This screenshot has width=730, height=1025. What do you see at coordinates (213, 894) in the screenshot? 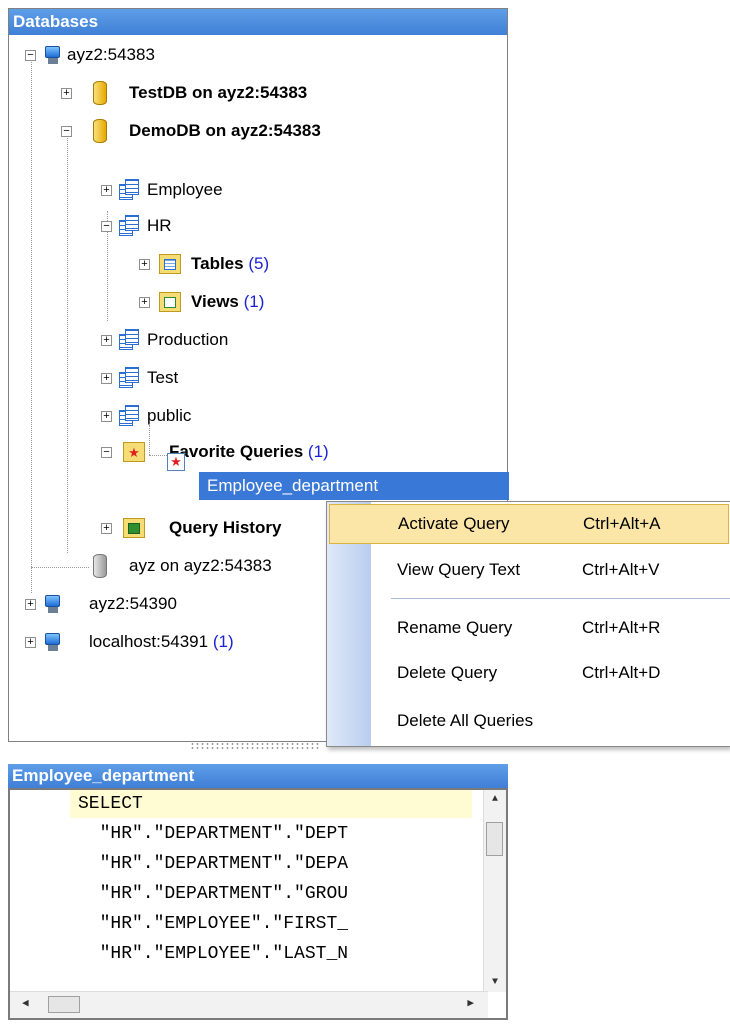
I see `sql-line: "HR"."DEPARTMENT"."GROU` at bounding box center [213, 894].